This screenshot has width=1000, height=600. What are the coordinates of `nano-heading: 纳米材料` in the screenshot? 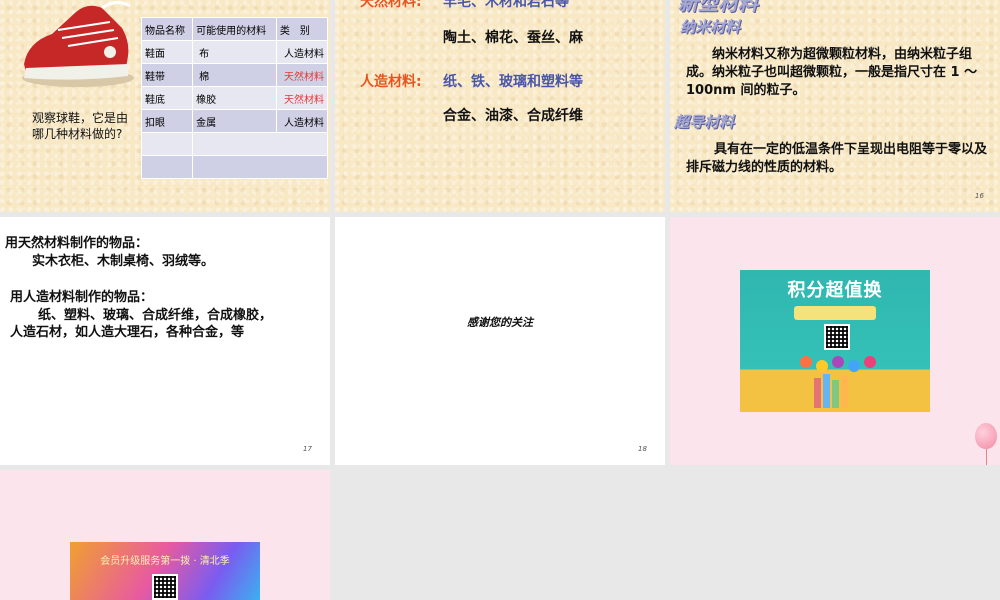 It's located at (710, 27).